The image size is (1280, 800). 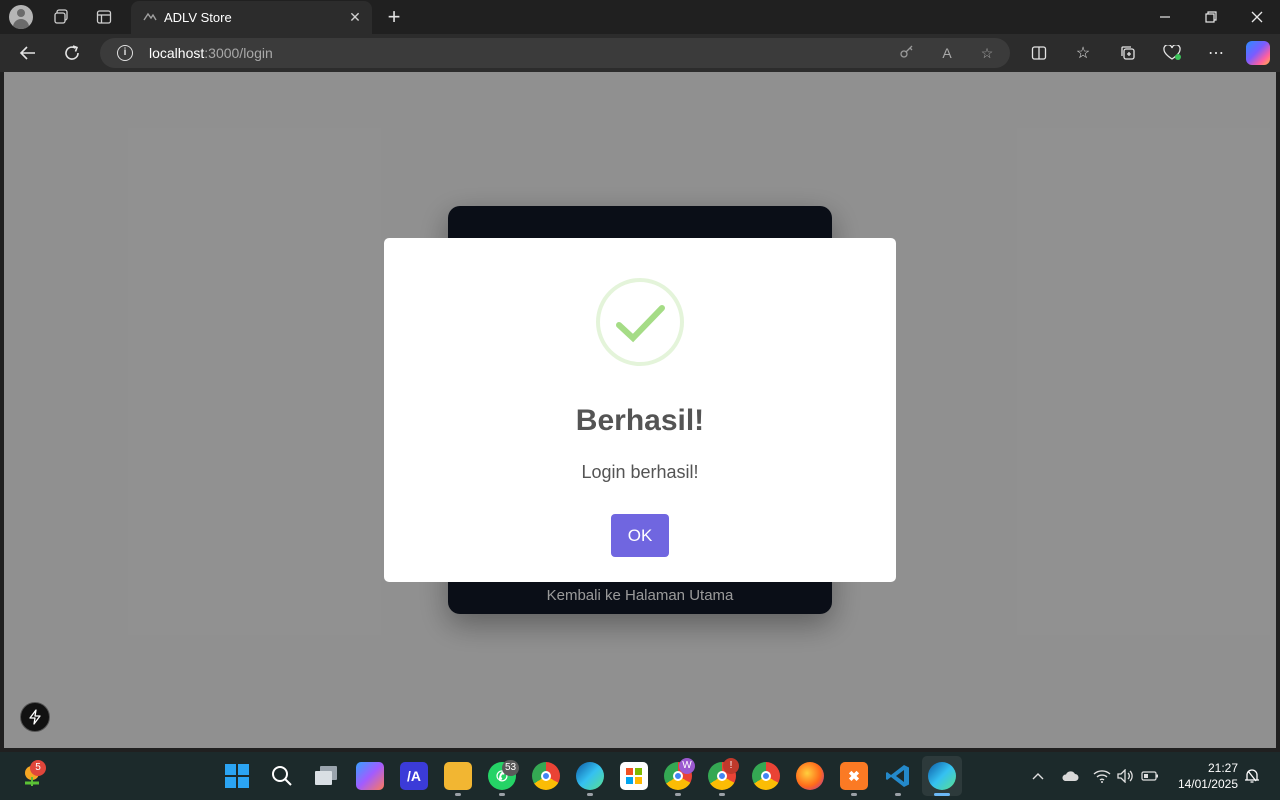 I want to click on edge-active-icon, so click(x=942, y=776).